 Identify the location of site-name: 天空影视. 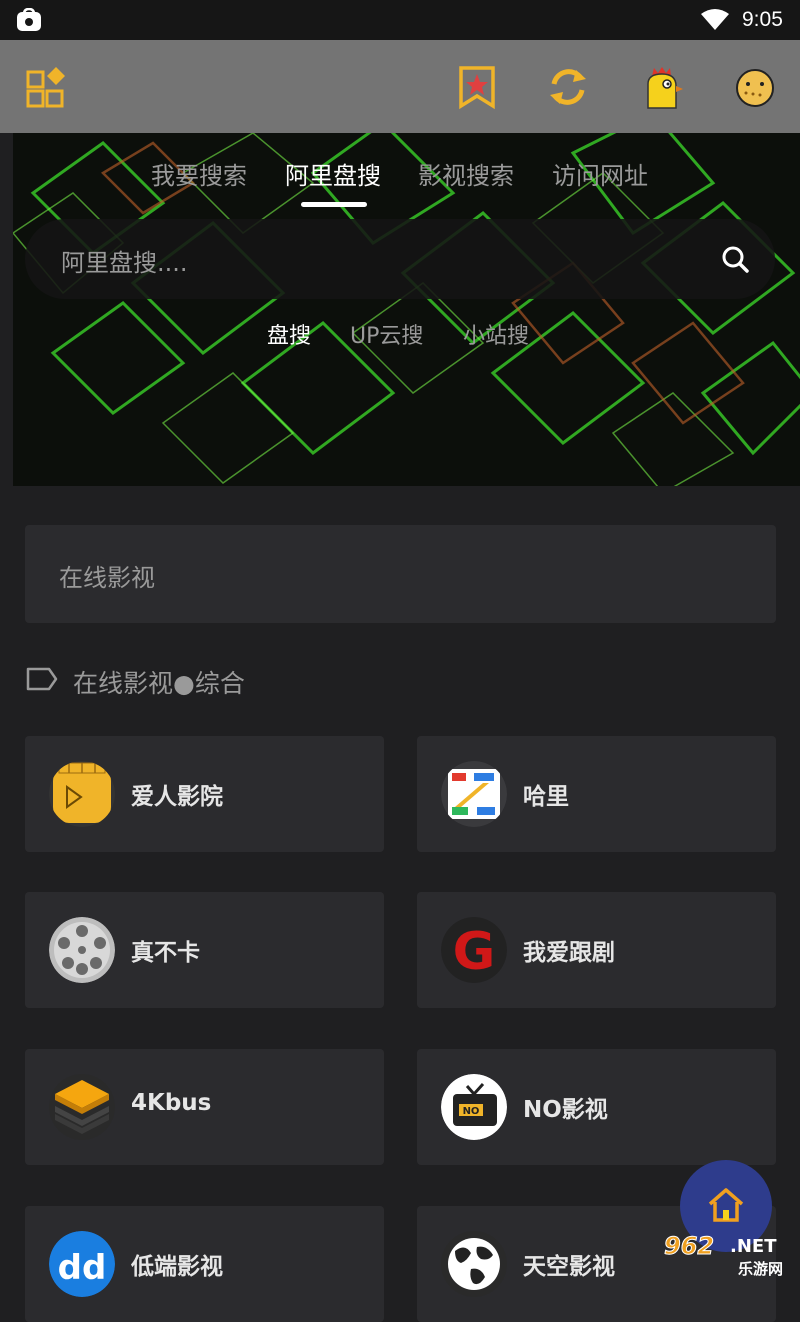
(569, 1267).